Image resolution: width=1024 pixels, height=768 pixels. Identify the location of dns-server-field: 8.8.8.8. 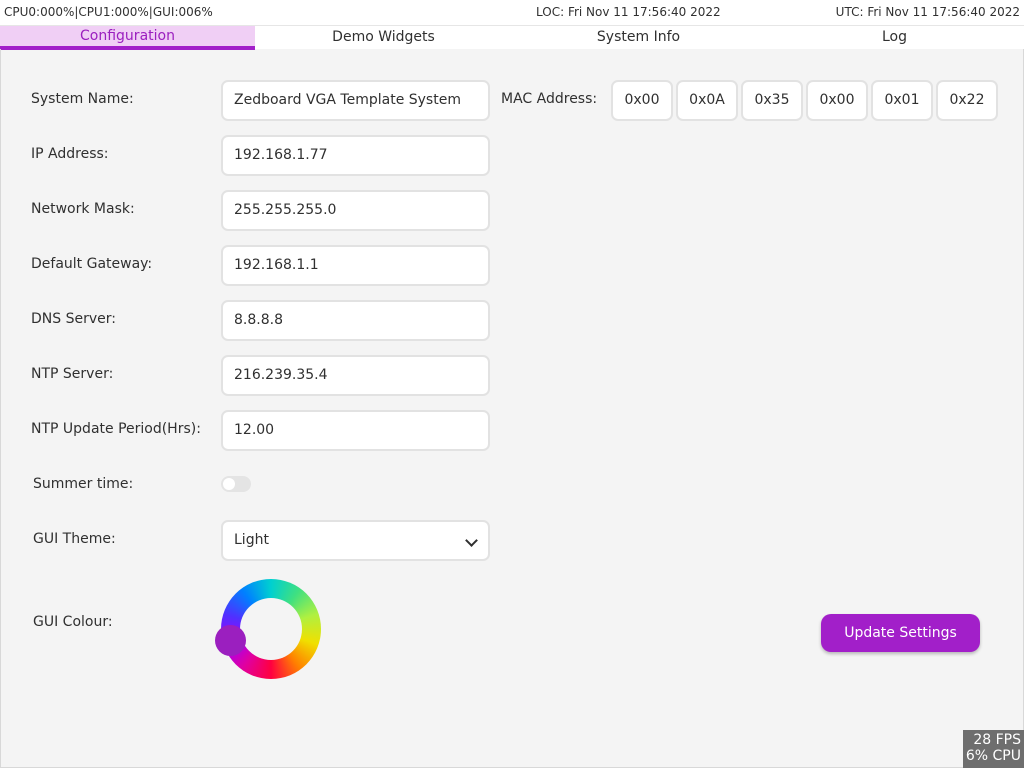
(355, 320).